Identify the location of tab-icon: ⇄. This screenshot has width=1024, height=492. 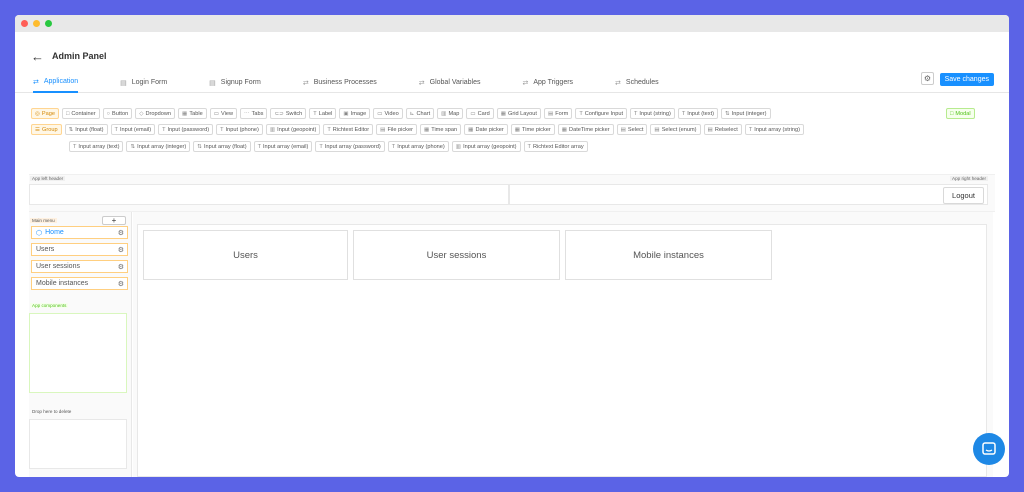
(36, 82).